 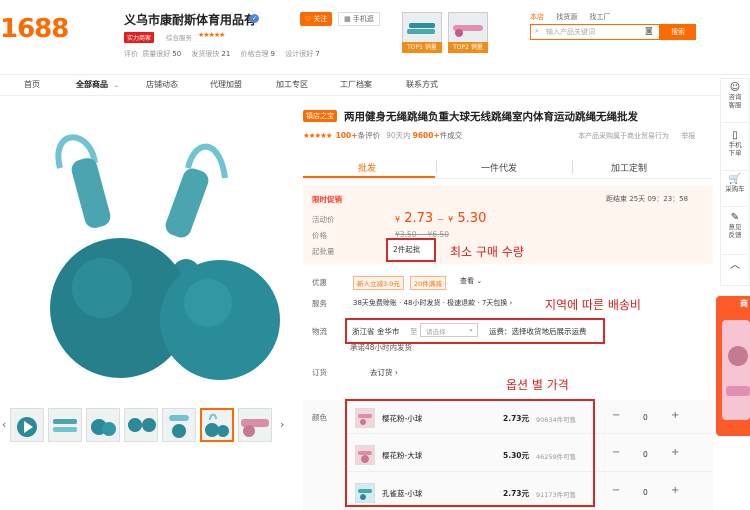 I want to click on sidebar-item-cart: 🛒 采购车, so click(x=735, y=184).